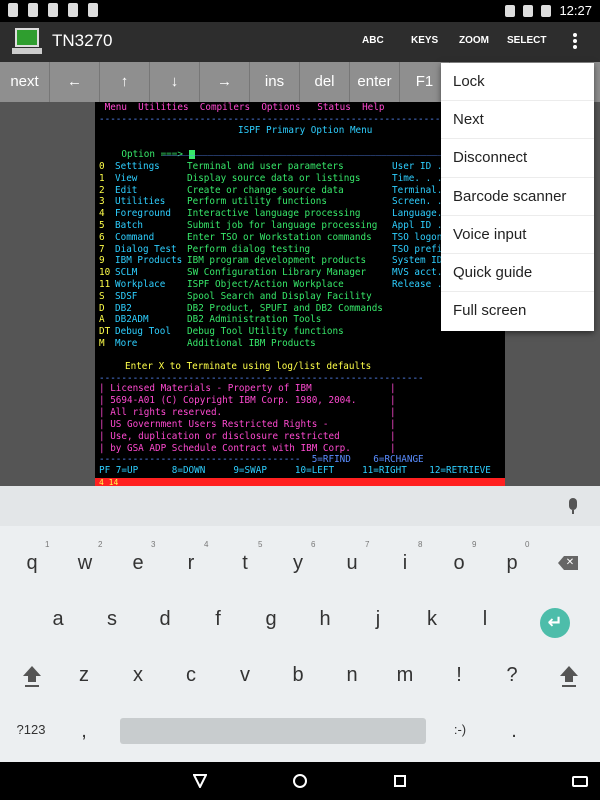  I want to click on menu-item-barcode-scanner: Barcode scanner, so click(517, 197).